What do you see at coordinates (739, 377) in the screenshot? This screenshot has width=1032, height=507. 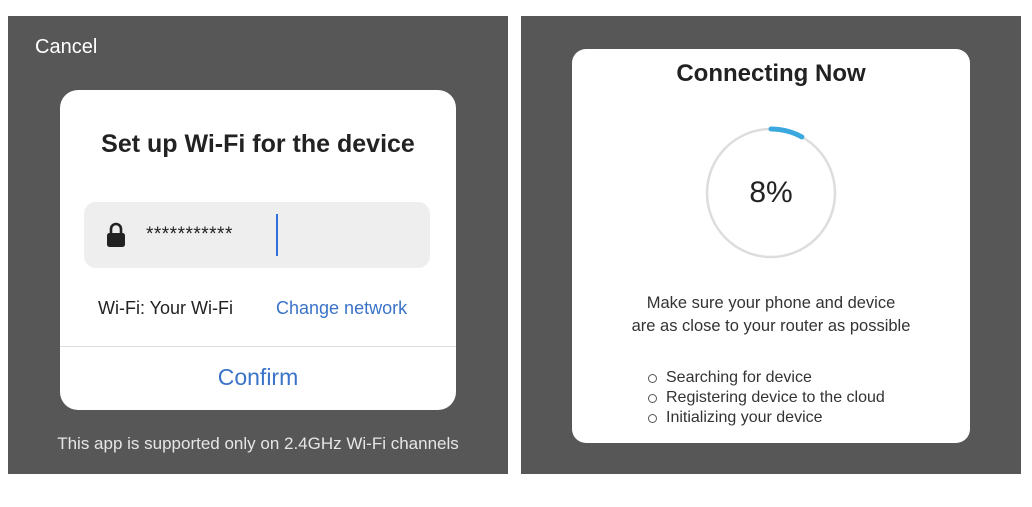 I see `step-label: Searching for device` at bounding box center [739, 377].